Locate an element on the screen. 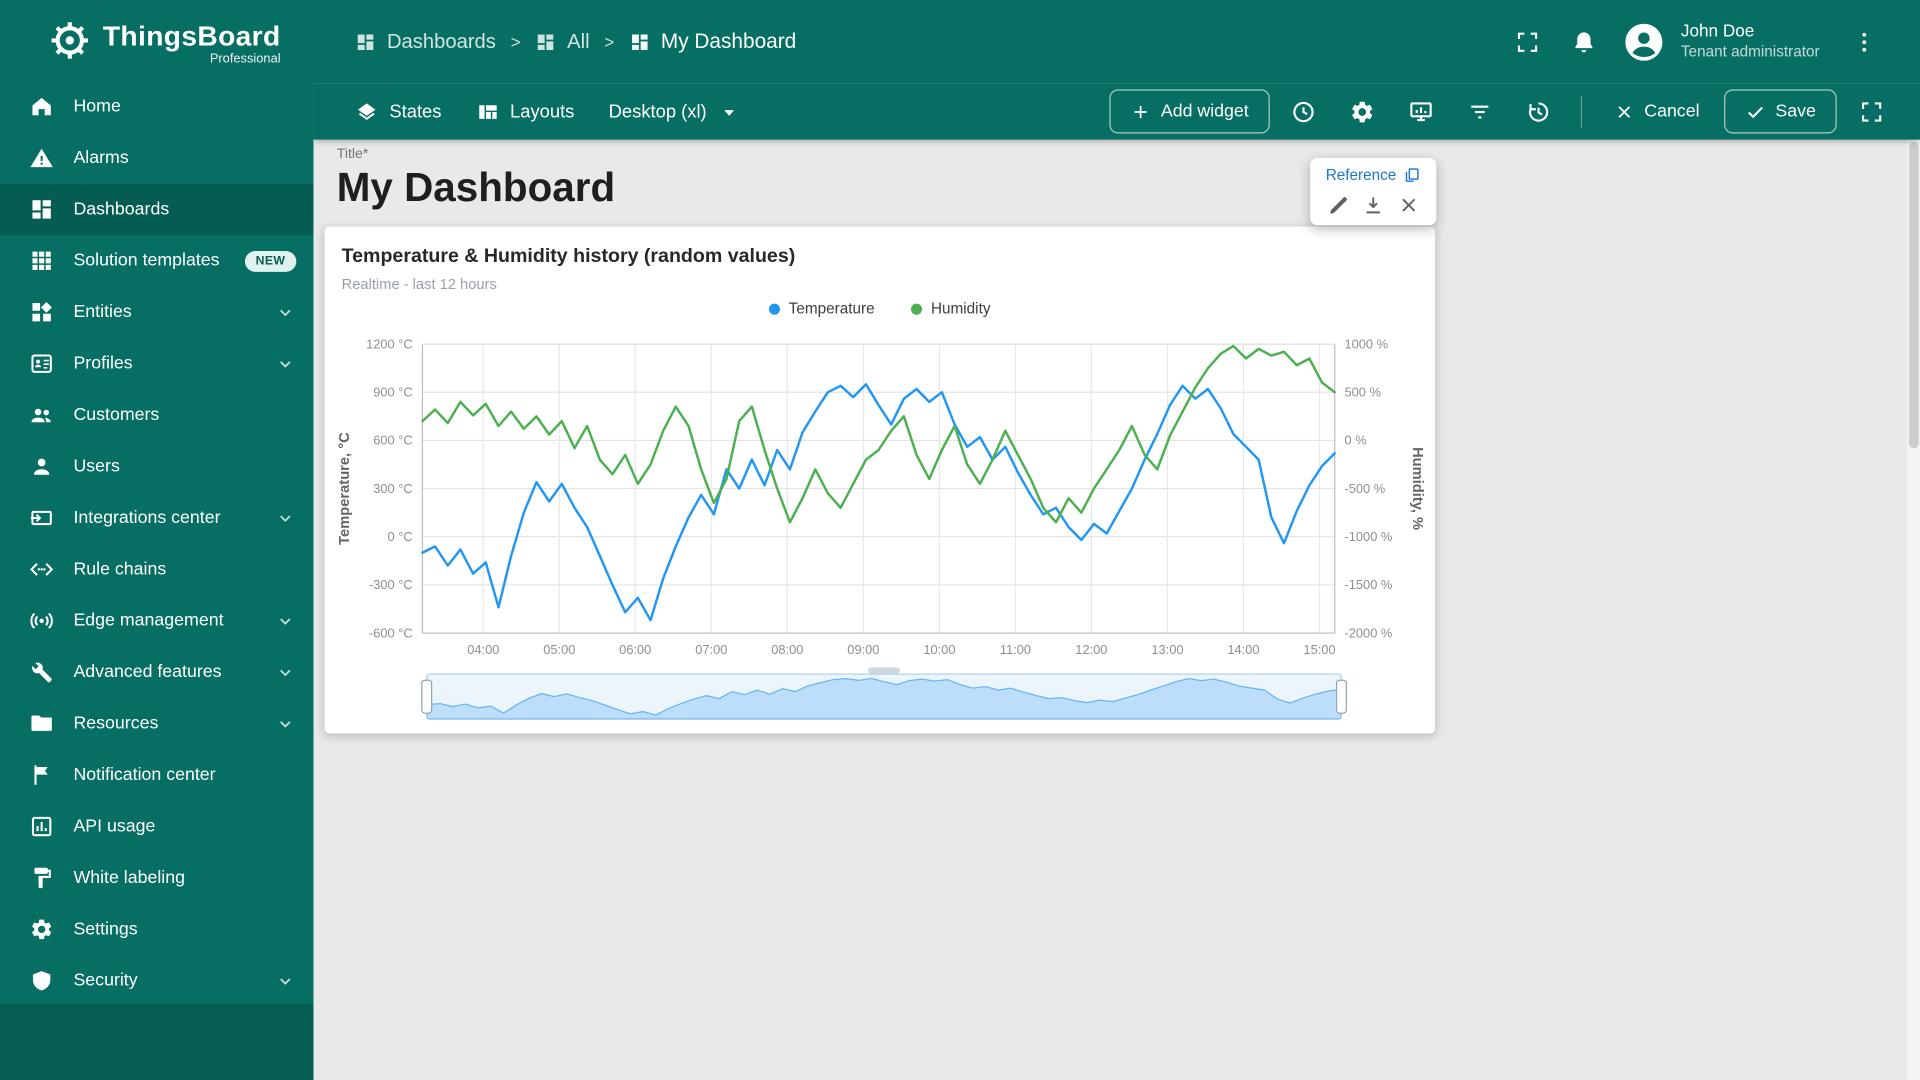  sidebar-item-label: Entities is located at coordinates (102, 312).